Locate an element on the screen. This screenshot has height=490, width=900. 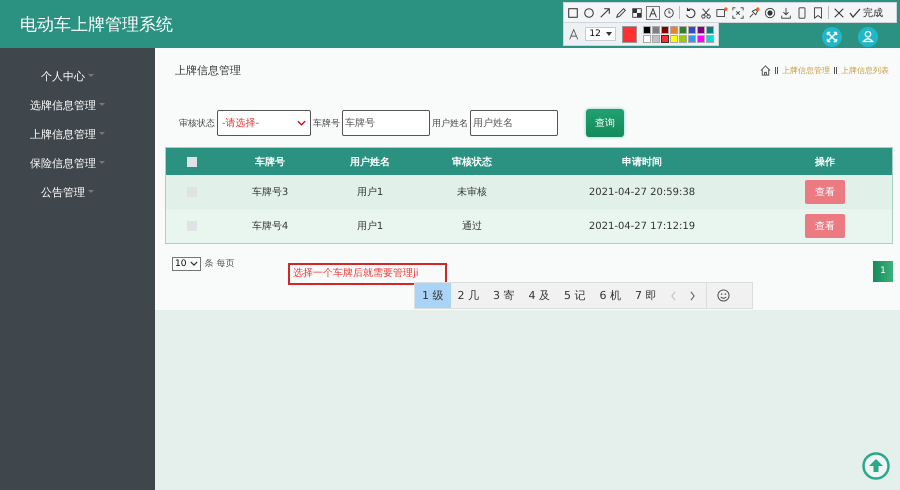
pin-icon is located at coordinates (754, 12).